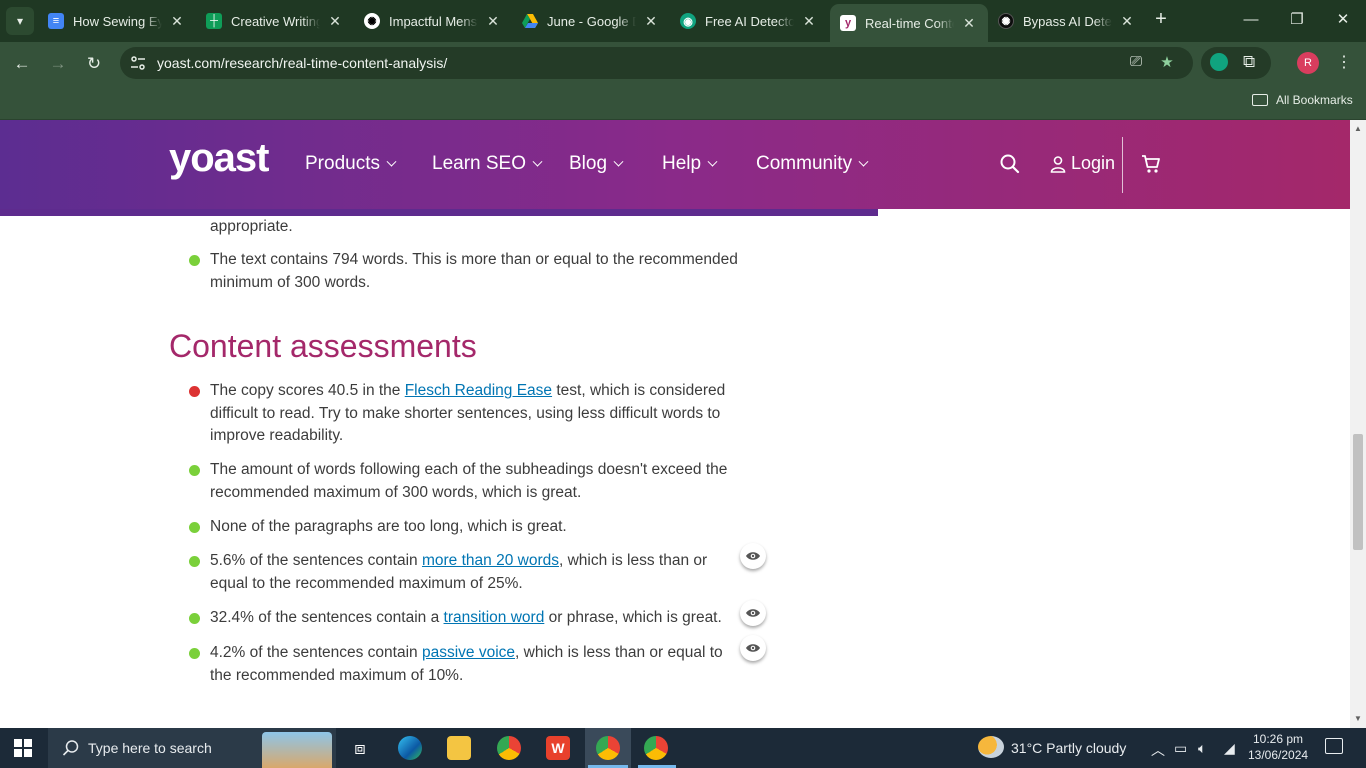 This screenshot has width=1366, height=768. I want to click on google-docs-icon: ≡, so click(56, 21).